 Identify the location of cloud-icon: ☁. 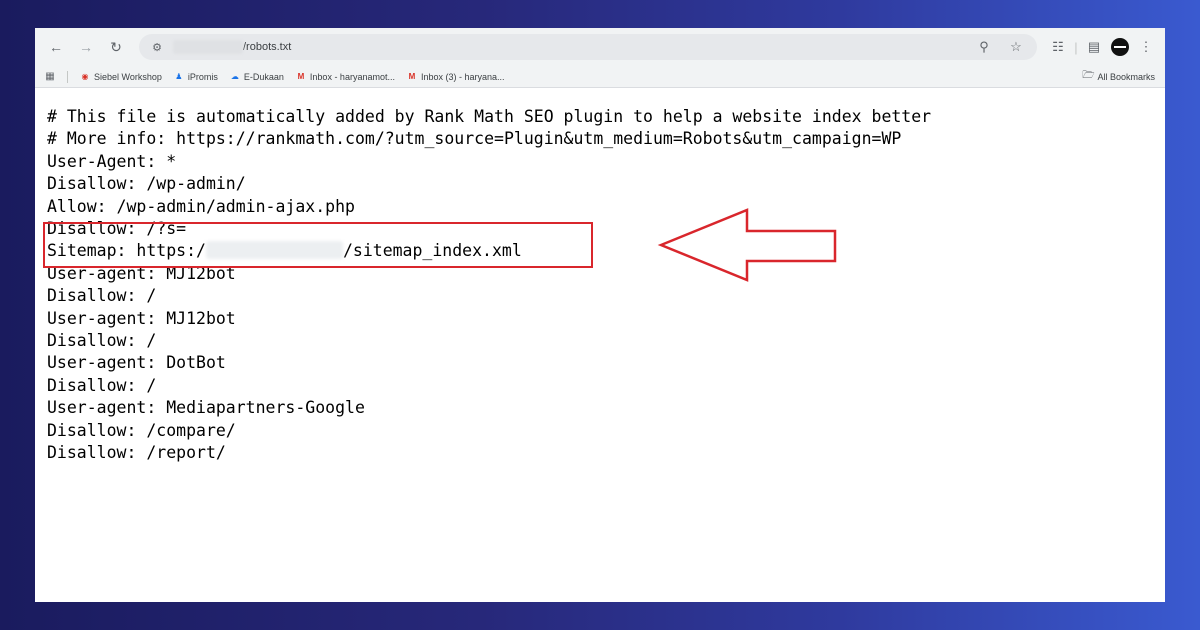
(234, 76).